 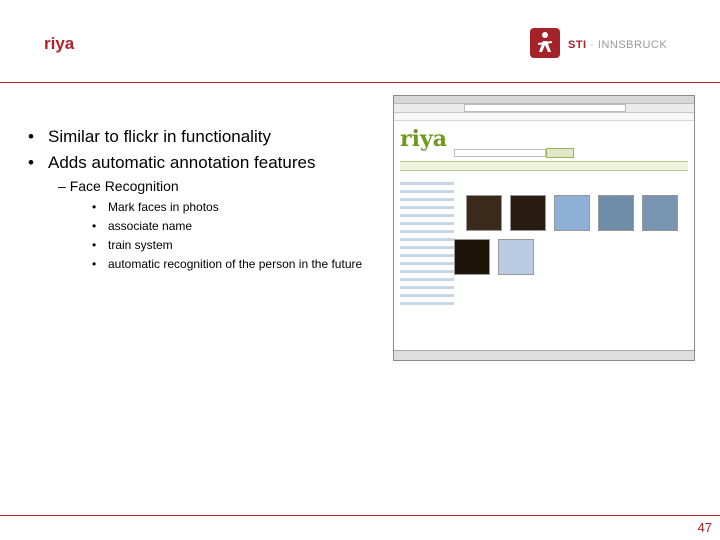 What do you see at coordinates (704, 527) in the screenshot?
I see `page-number: 47` at bounding box center [704, 527].